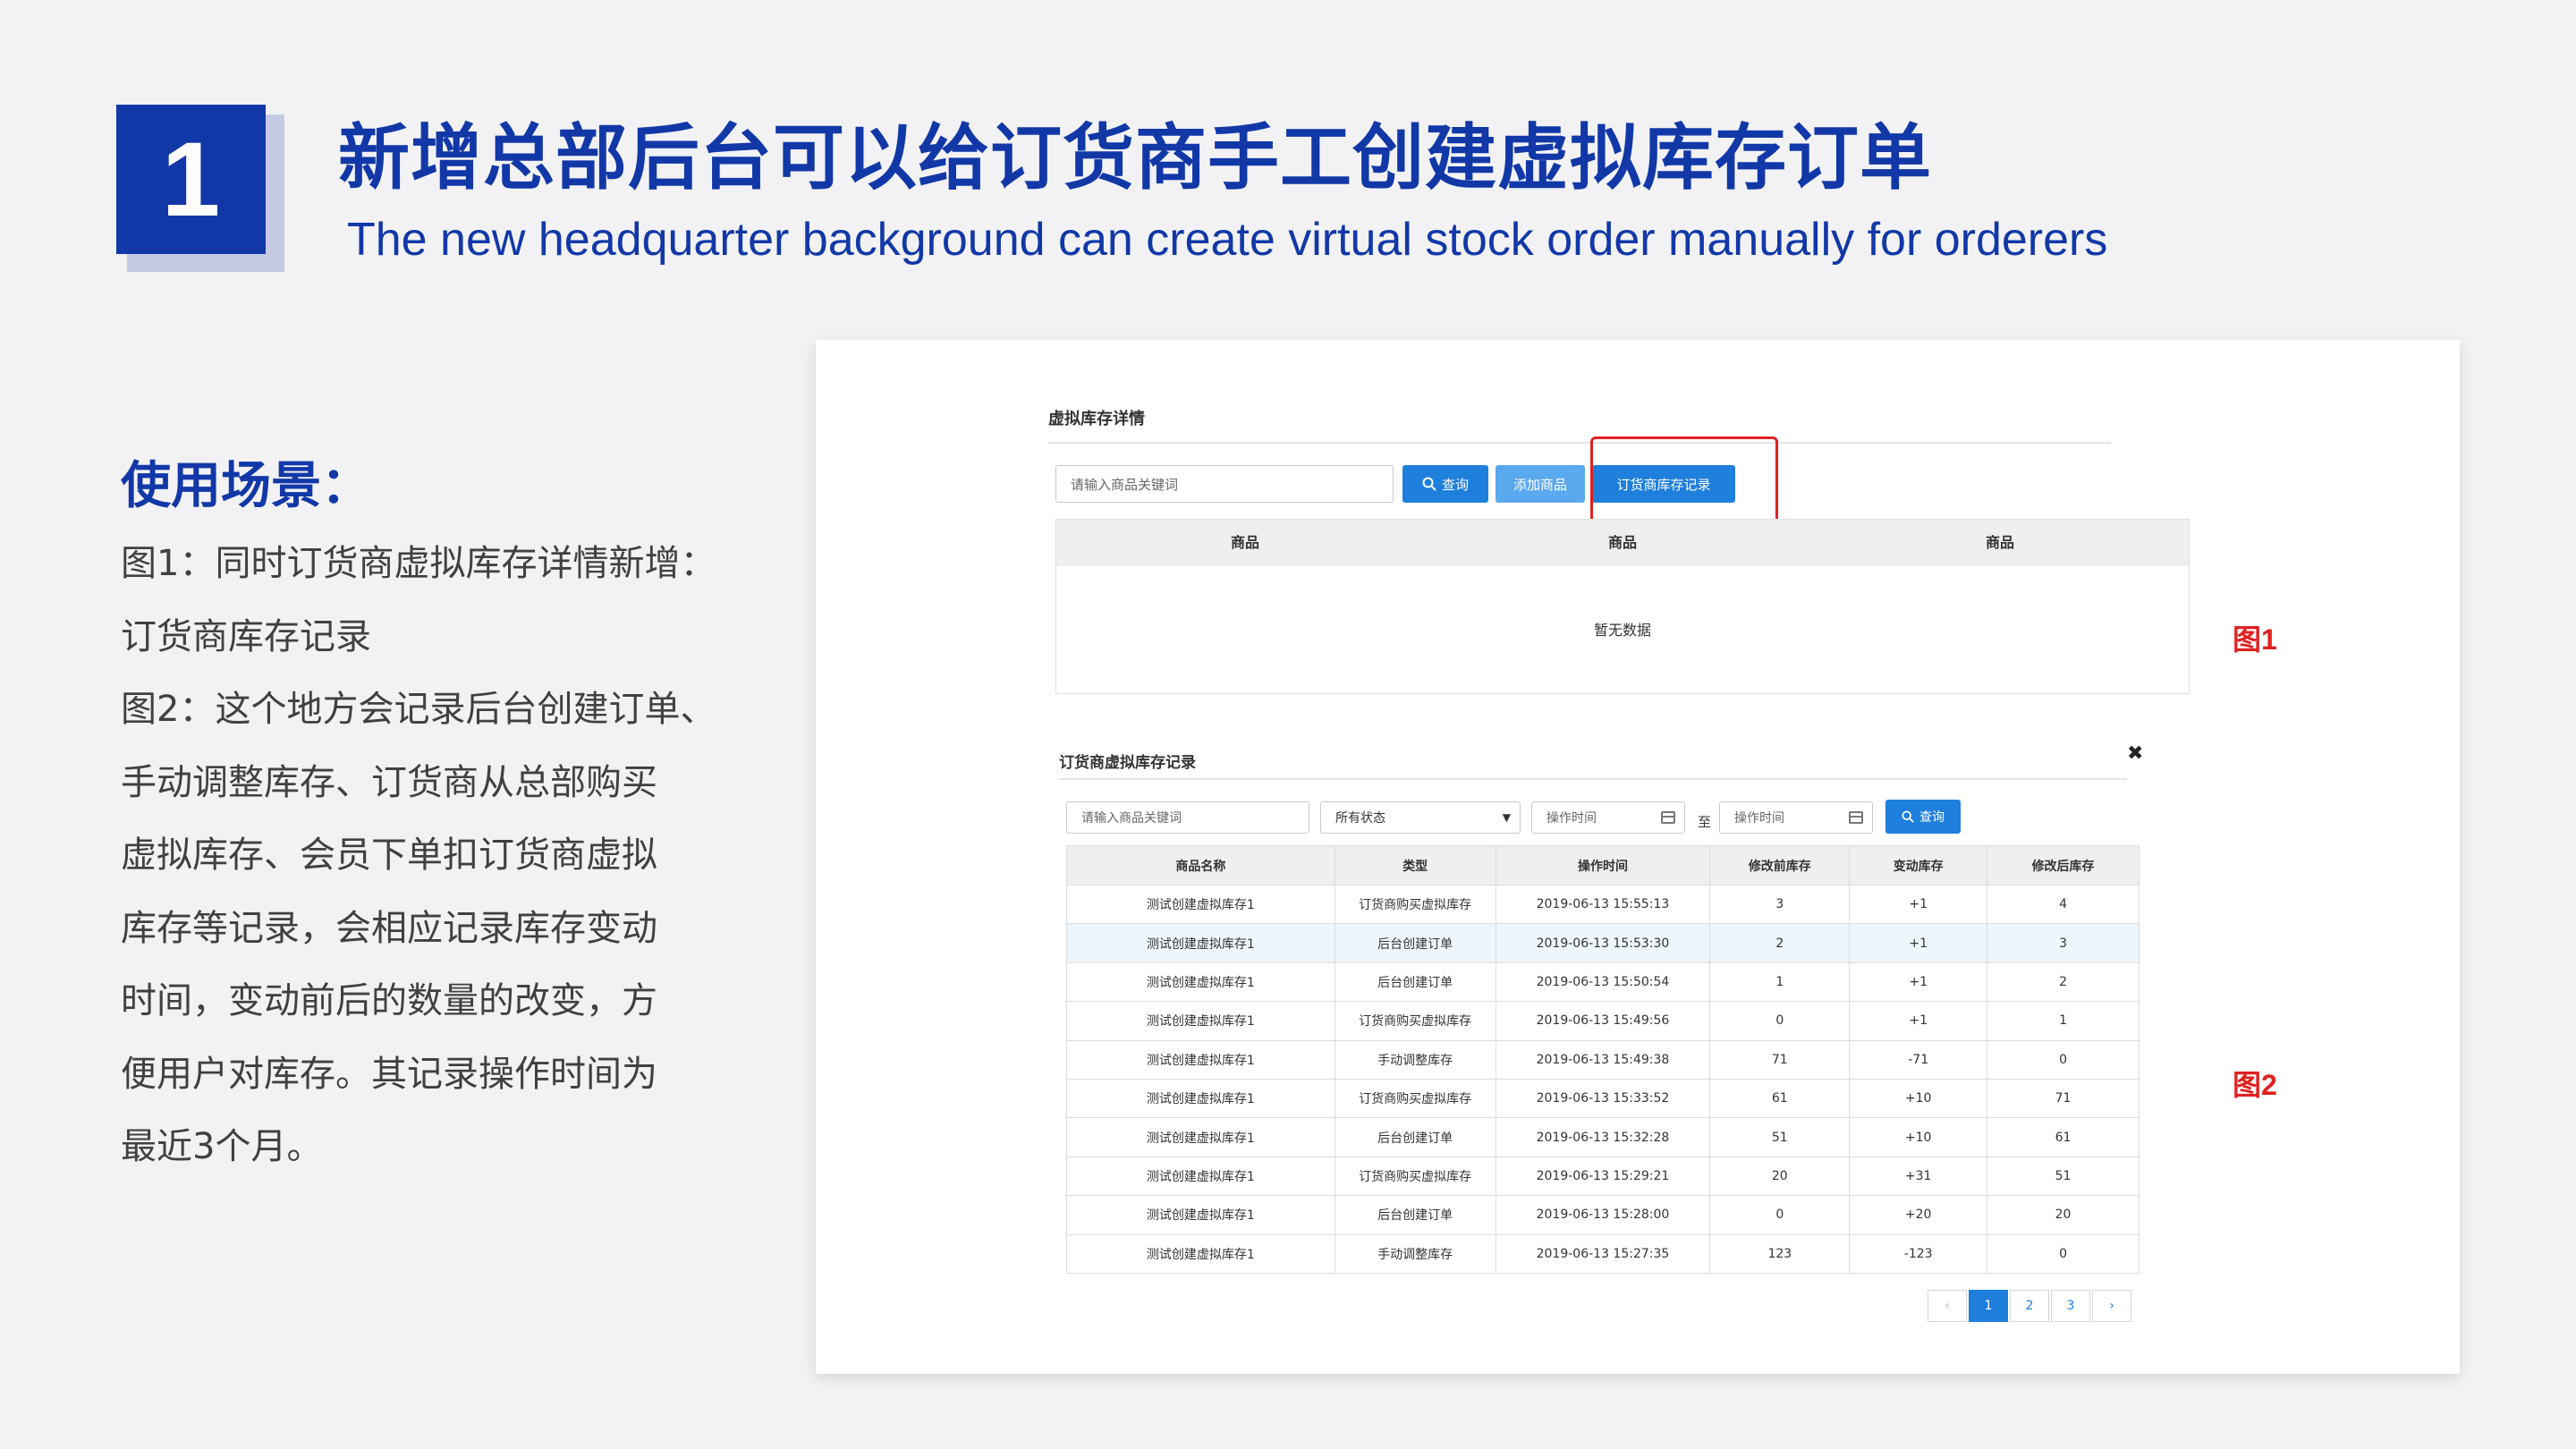  I want to click on table-cell: 2019-06-13 15:28:00, so click(1603, 1215).